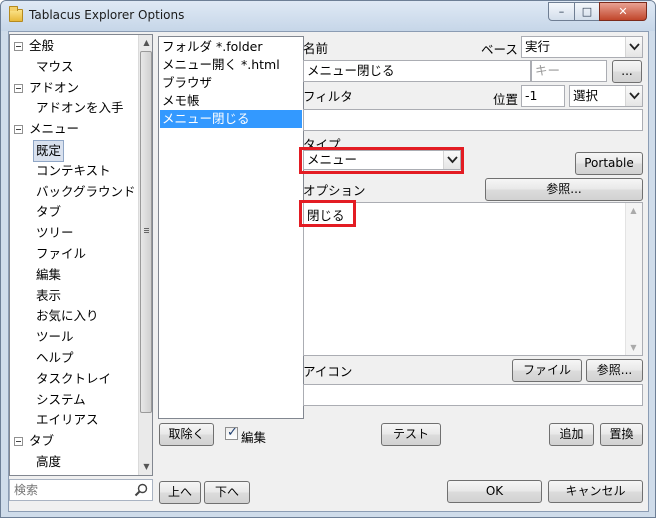 The height and width of the screenshot is (518, 656). What do you see at coordinates (548, 70) in the screenshot?
I see `key-input-placeholder: キー` at bounding box center [548, 70].